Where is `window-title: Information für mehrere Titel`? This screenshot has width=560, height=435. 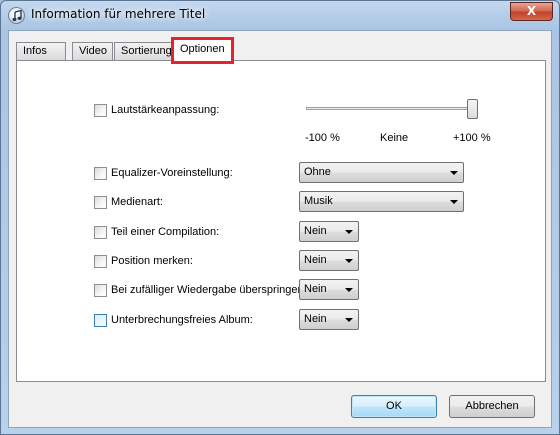
window-title: Information für mehrere Titel is located at coordinates (118, 14).